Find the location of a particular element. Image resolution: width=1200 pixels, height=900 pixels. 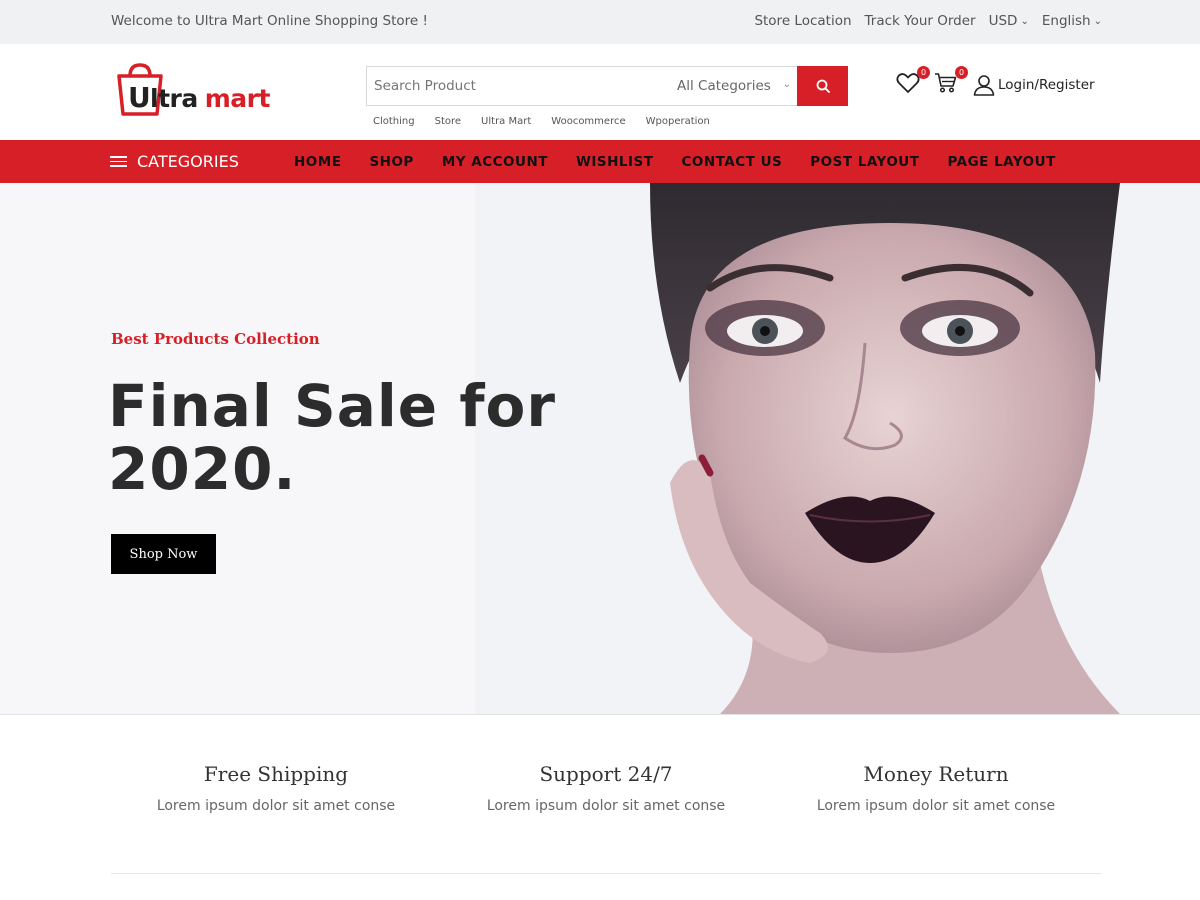

user-icon is located at coordinates (984, 85).